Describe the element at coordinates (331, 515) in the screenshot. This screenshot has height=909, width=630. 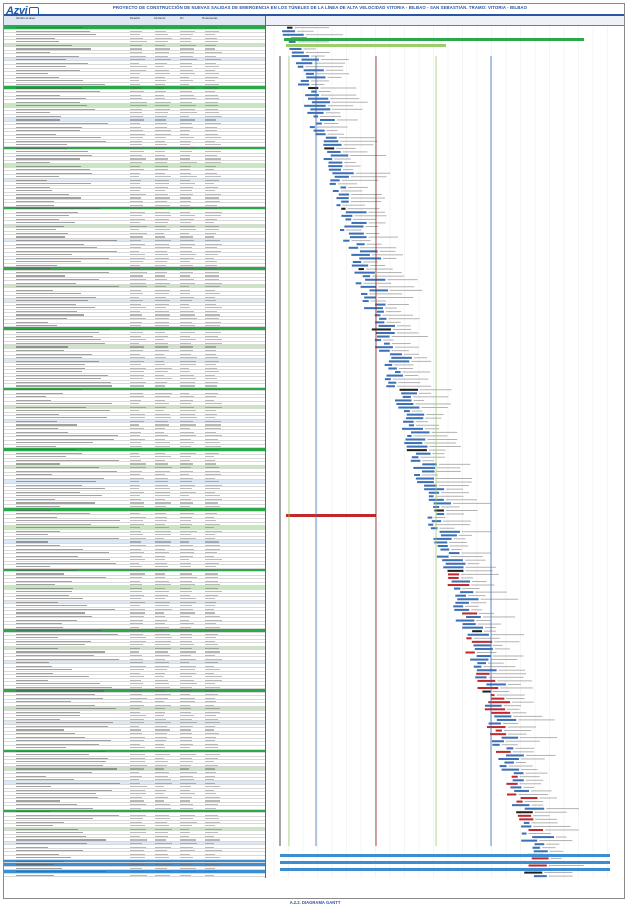
I see `summary-bar` at that location.